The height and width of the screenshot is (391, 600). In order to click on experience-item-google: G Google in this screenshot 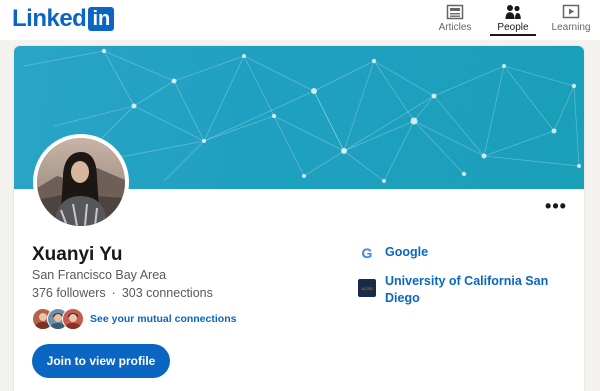, I will do `click(456, 253)`.